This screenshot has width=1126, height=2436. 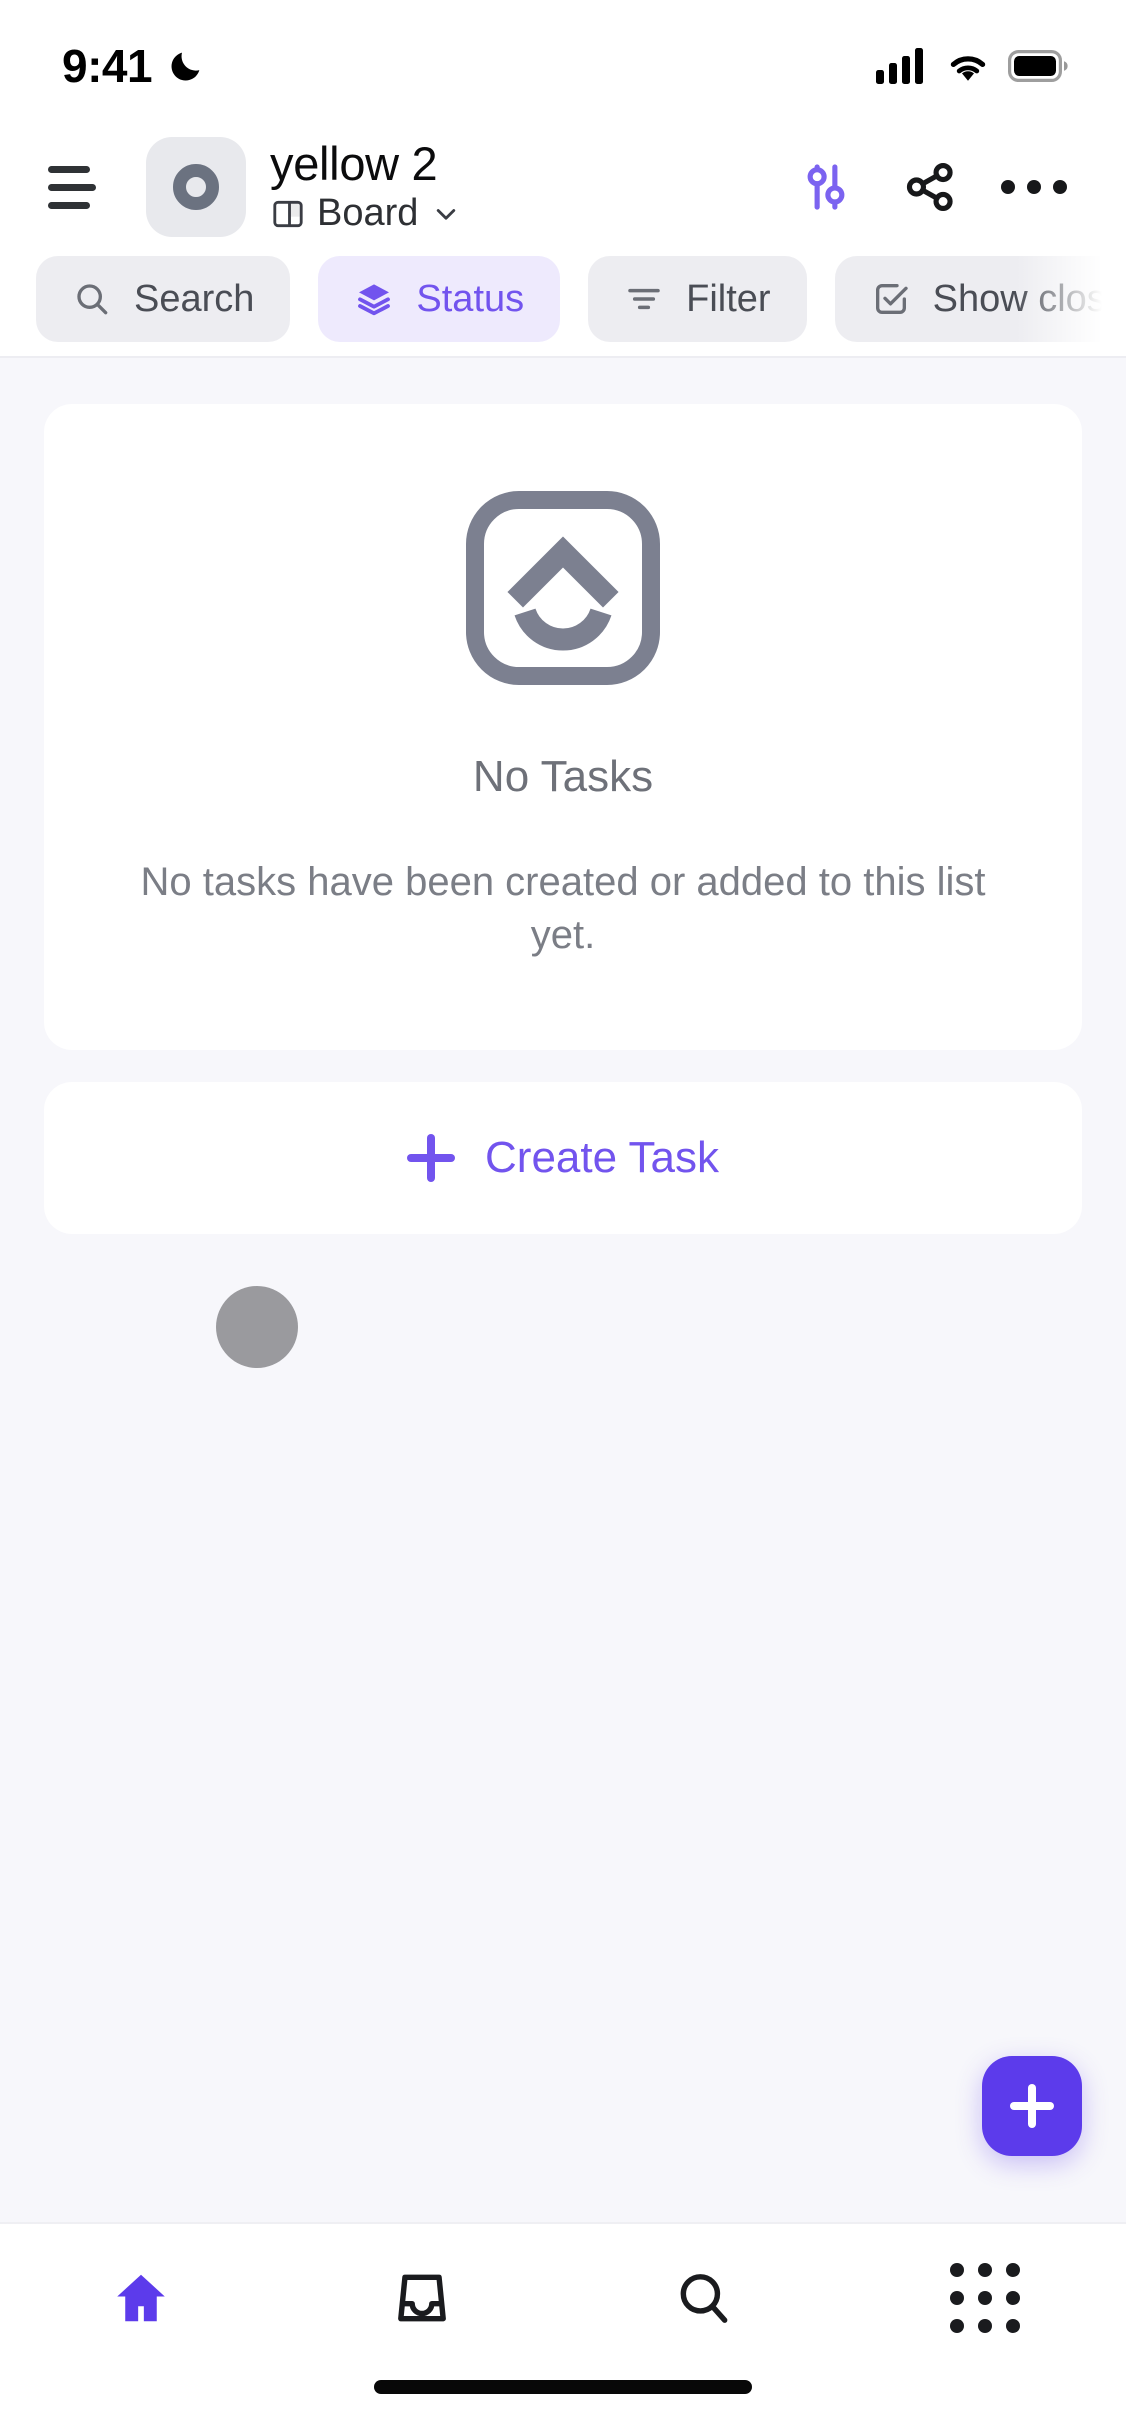 I want to click on home-icon, so click(x=140, y=2298).